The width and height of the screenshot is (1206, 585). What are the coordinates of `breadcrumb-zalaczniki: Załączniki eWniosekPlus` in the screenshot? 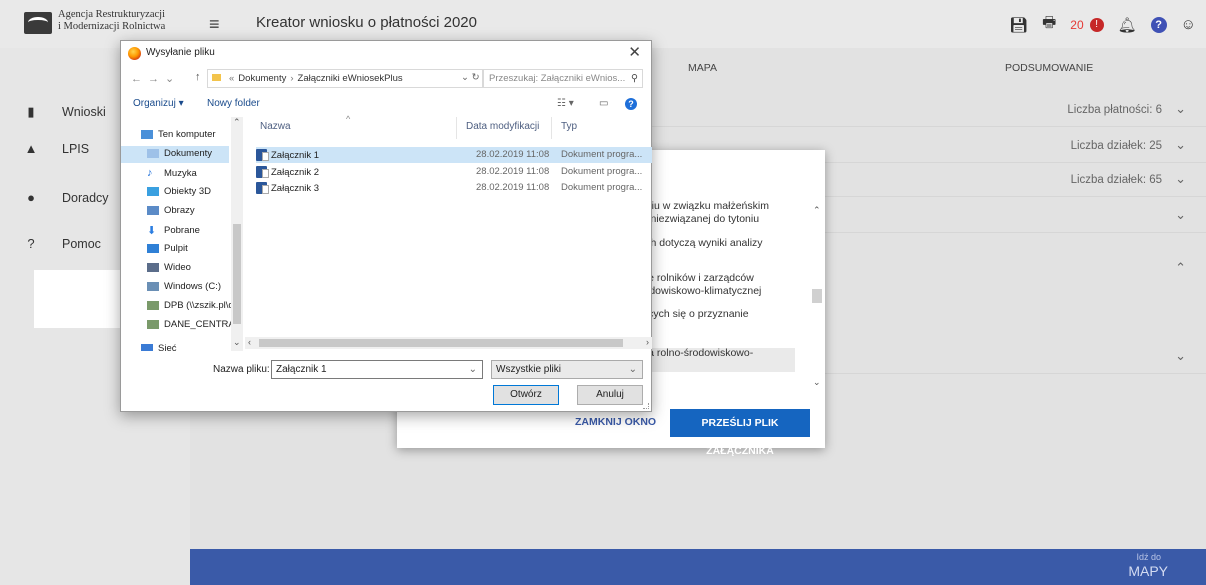 It's located at (350, 78).